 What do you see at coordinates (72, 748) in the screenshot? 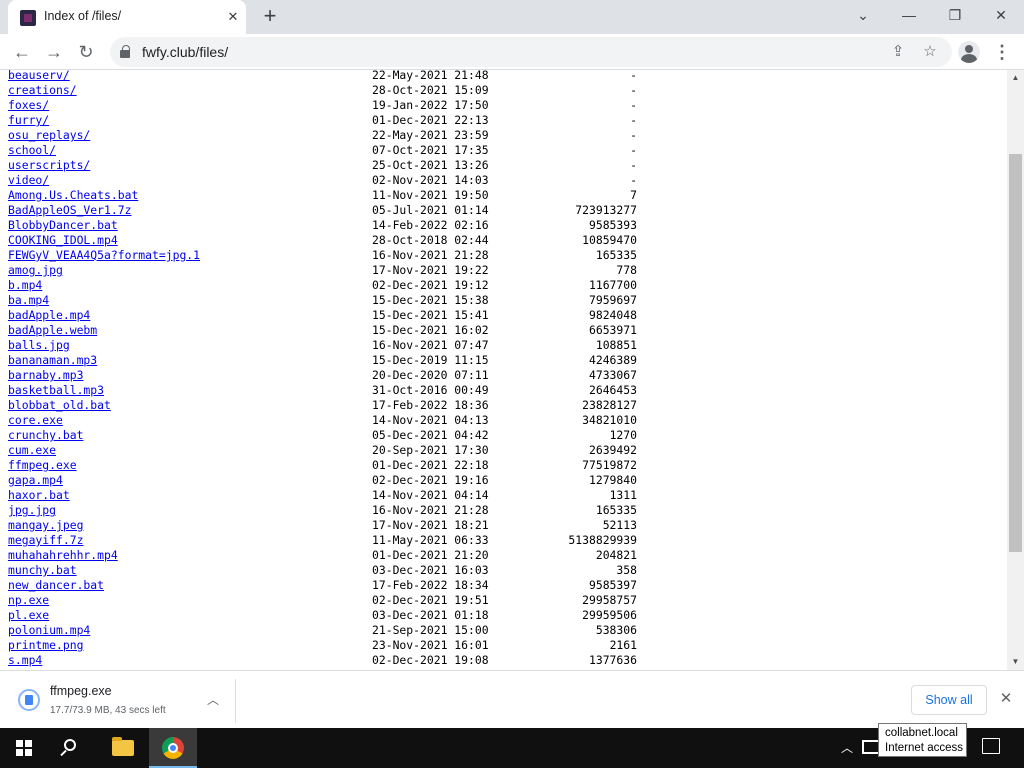
I see `taskbar-search-button` at bounding box center [72, 748].